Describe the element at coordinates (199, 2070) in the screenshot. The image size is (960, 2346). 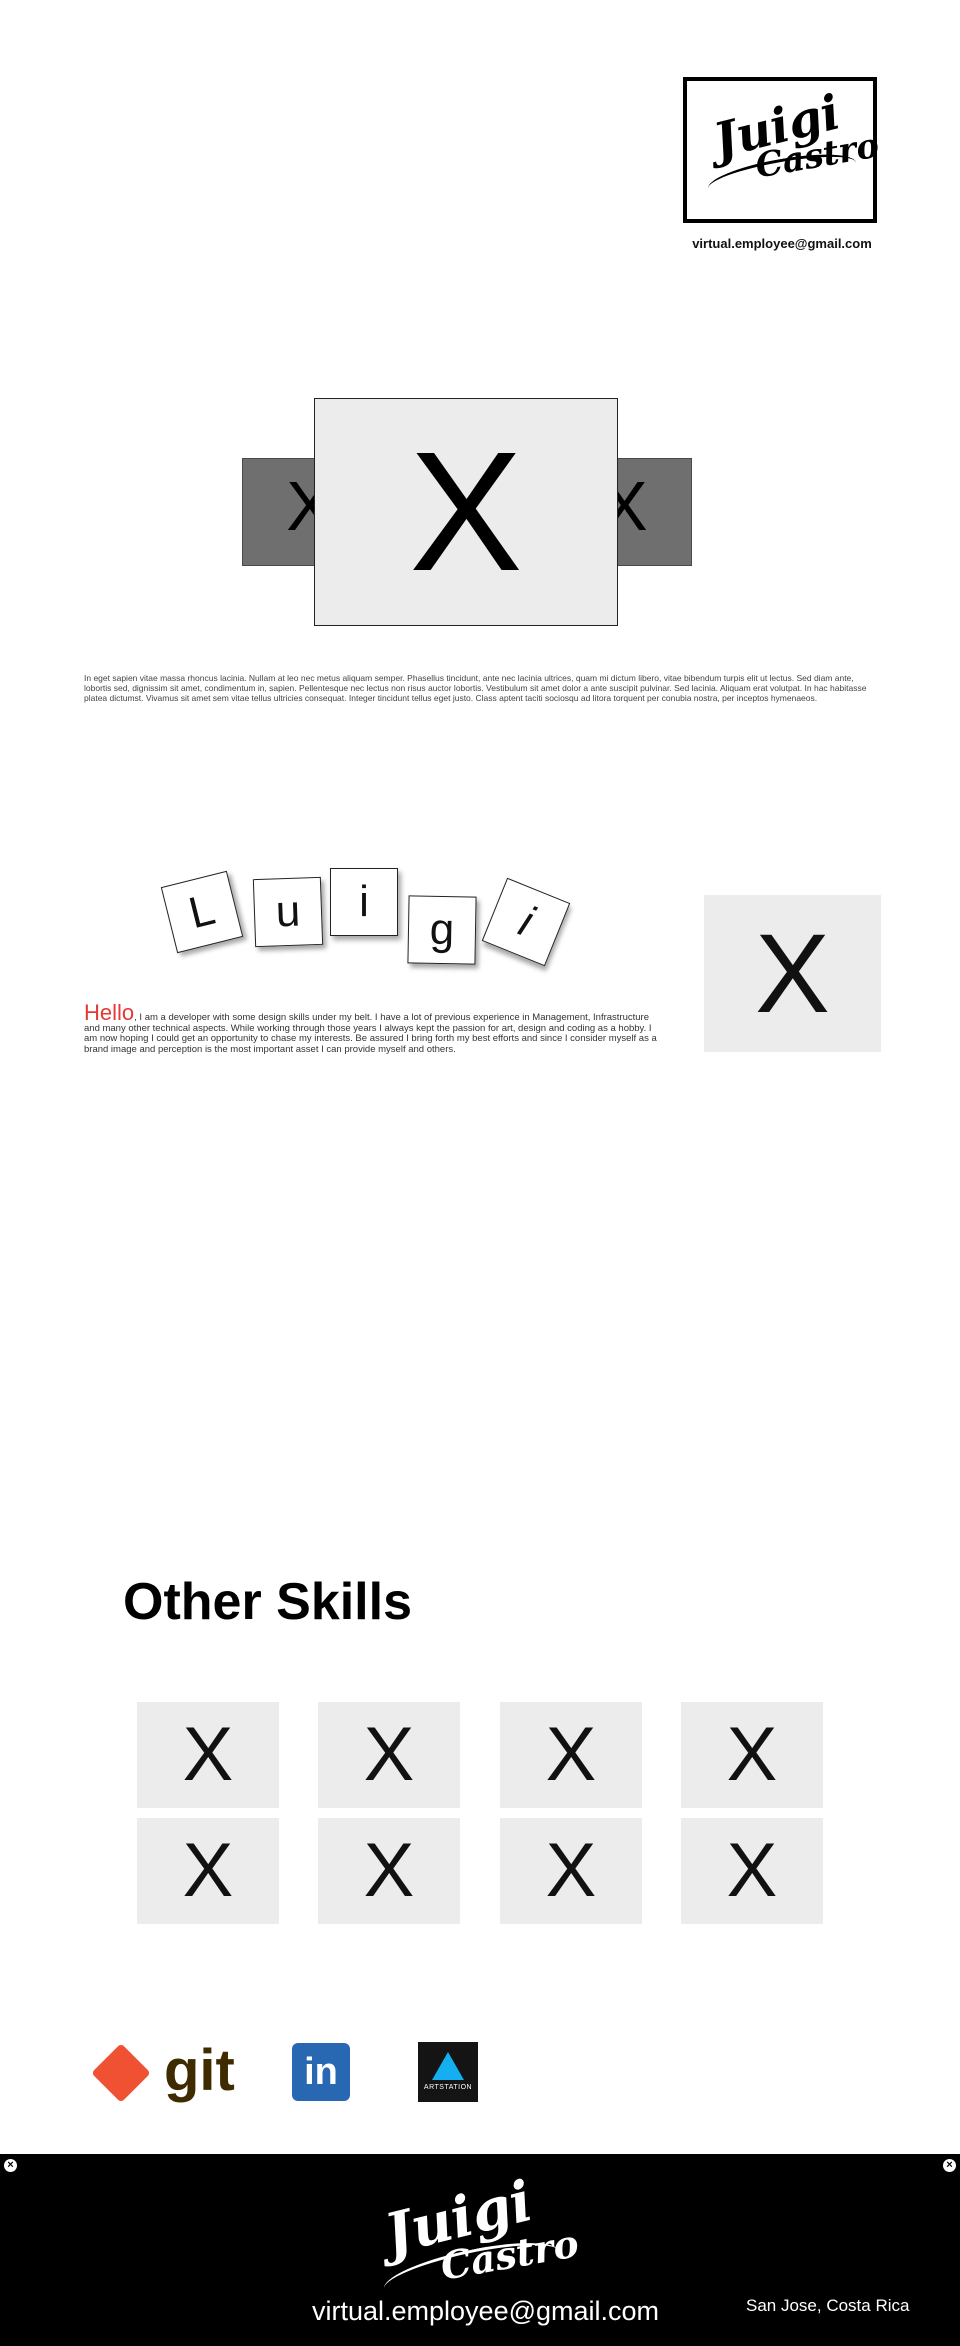
I see `git-wordmark: git` at that location.